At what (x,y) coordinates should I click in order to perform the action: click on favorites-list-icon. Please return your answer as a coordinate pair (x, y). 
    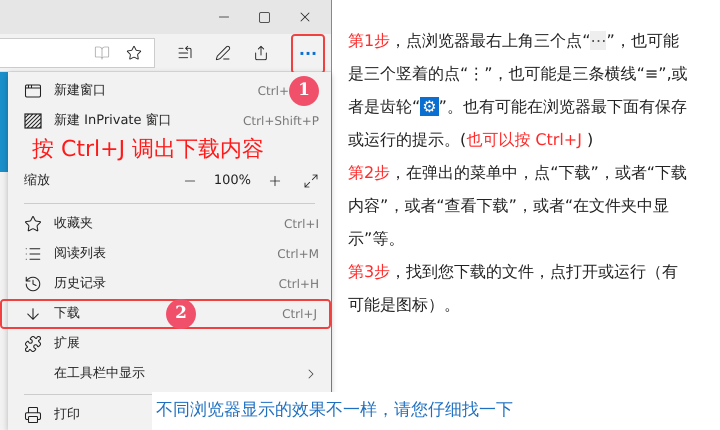
    Looking at the image, I should click on (185, 52).